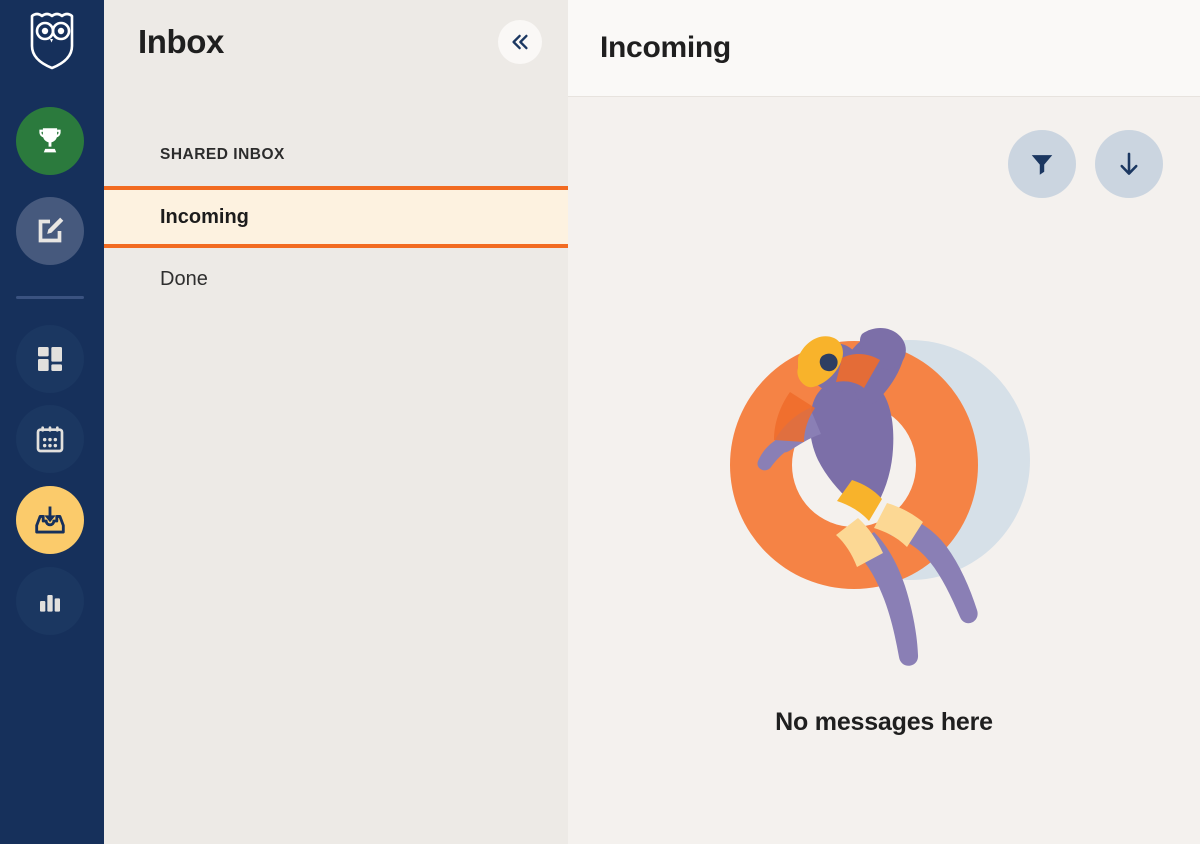 This screenshot has width=1200, height=844. I want to click on nav-item-analytics, so click(50, 601).